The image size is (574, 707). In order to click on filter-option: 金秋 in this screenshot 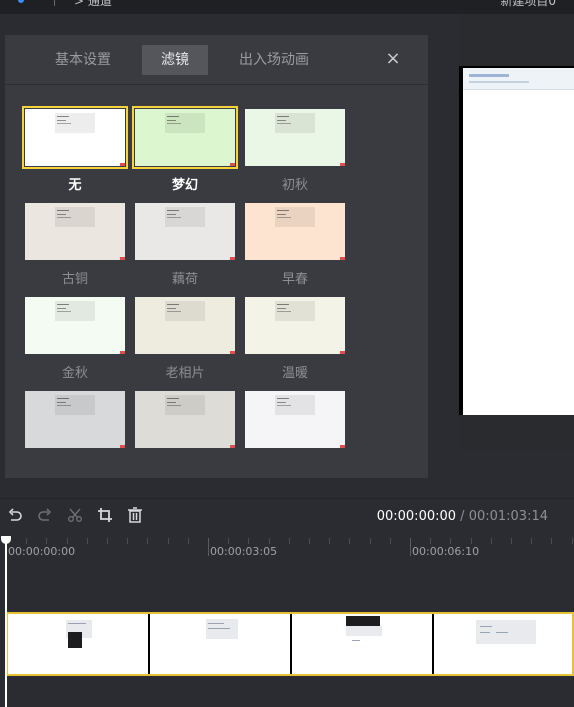, I will do `click(75, 340)`.